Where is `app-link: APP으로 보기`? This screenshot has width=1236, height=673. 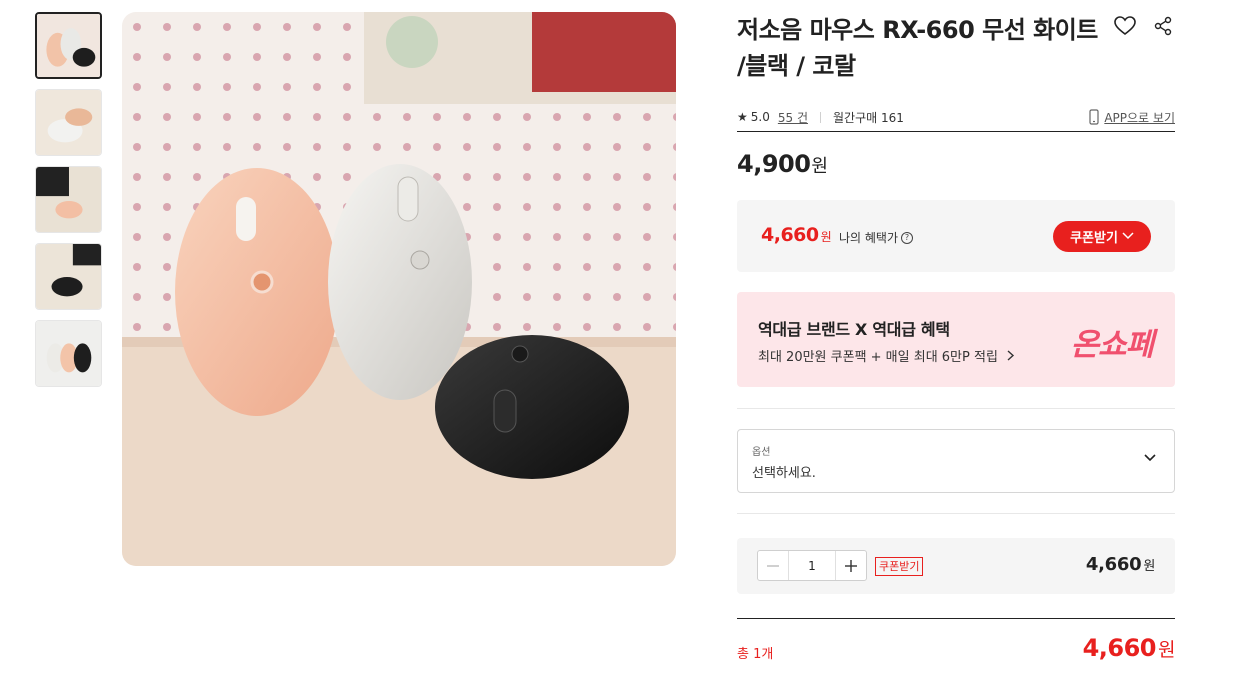 app-link: APP으로 보기 is located at coordinates (1132, 117).